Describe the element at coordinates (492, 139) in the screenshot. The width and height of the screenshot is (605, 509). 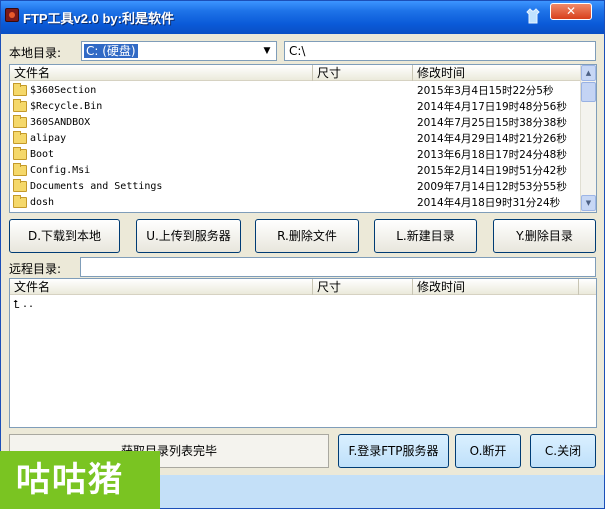
I see `row-modified-time: 2014年4月29日14时21分26秒` at that location.